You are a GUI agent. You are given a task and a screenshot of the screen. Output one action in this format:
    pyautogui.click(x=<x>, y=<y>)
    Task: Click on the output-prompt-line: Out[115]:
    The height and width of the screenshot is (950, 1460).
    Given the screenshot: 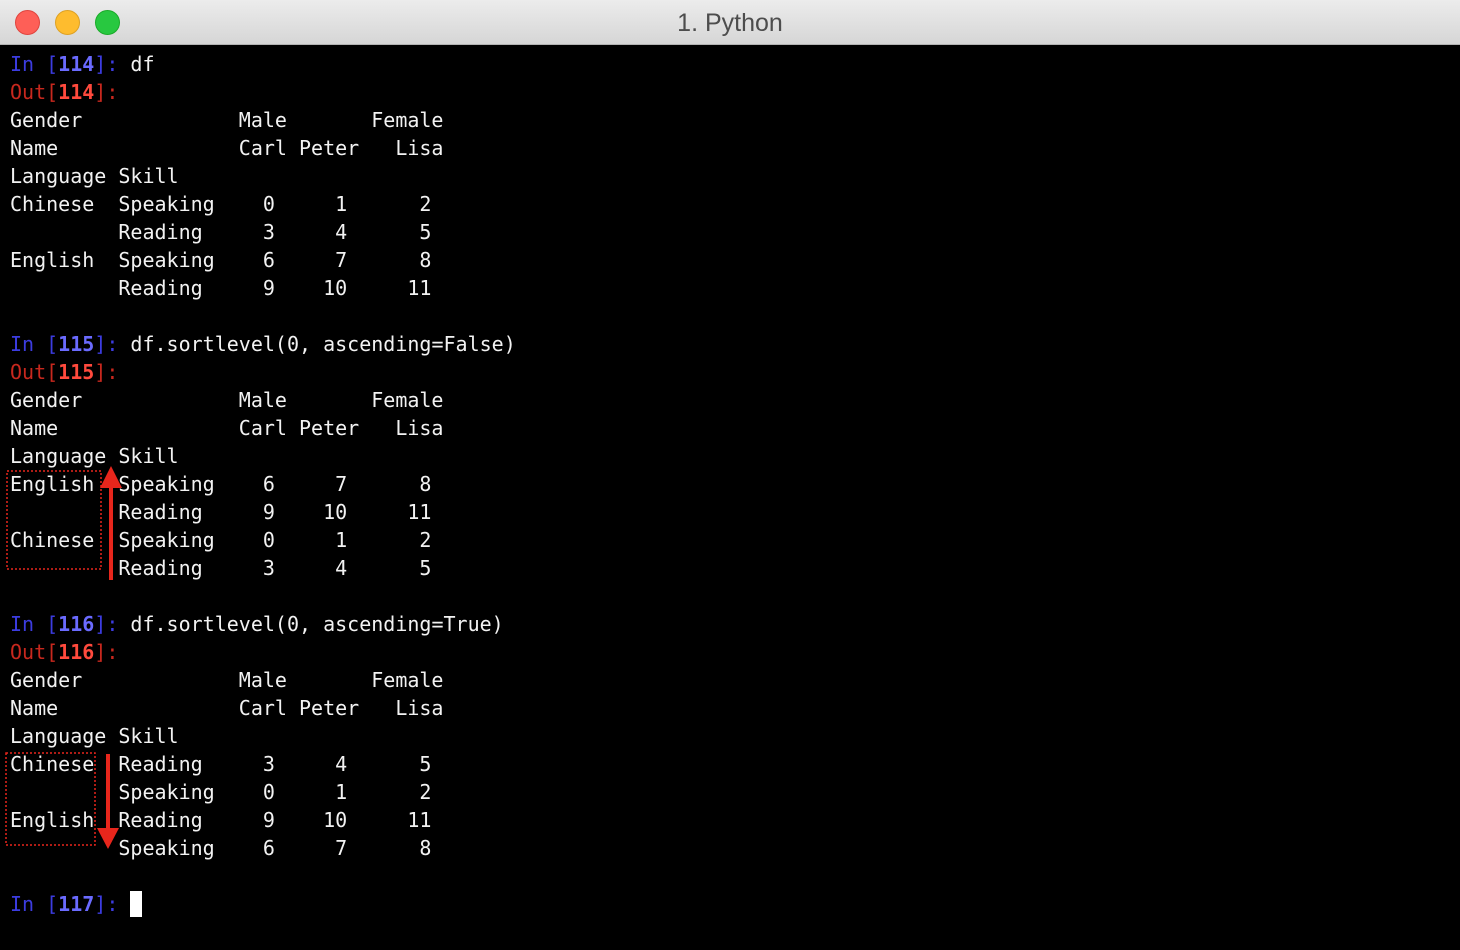 What is the action you would take?
    pyautogui.click(x=64, y=372)
    